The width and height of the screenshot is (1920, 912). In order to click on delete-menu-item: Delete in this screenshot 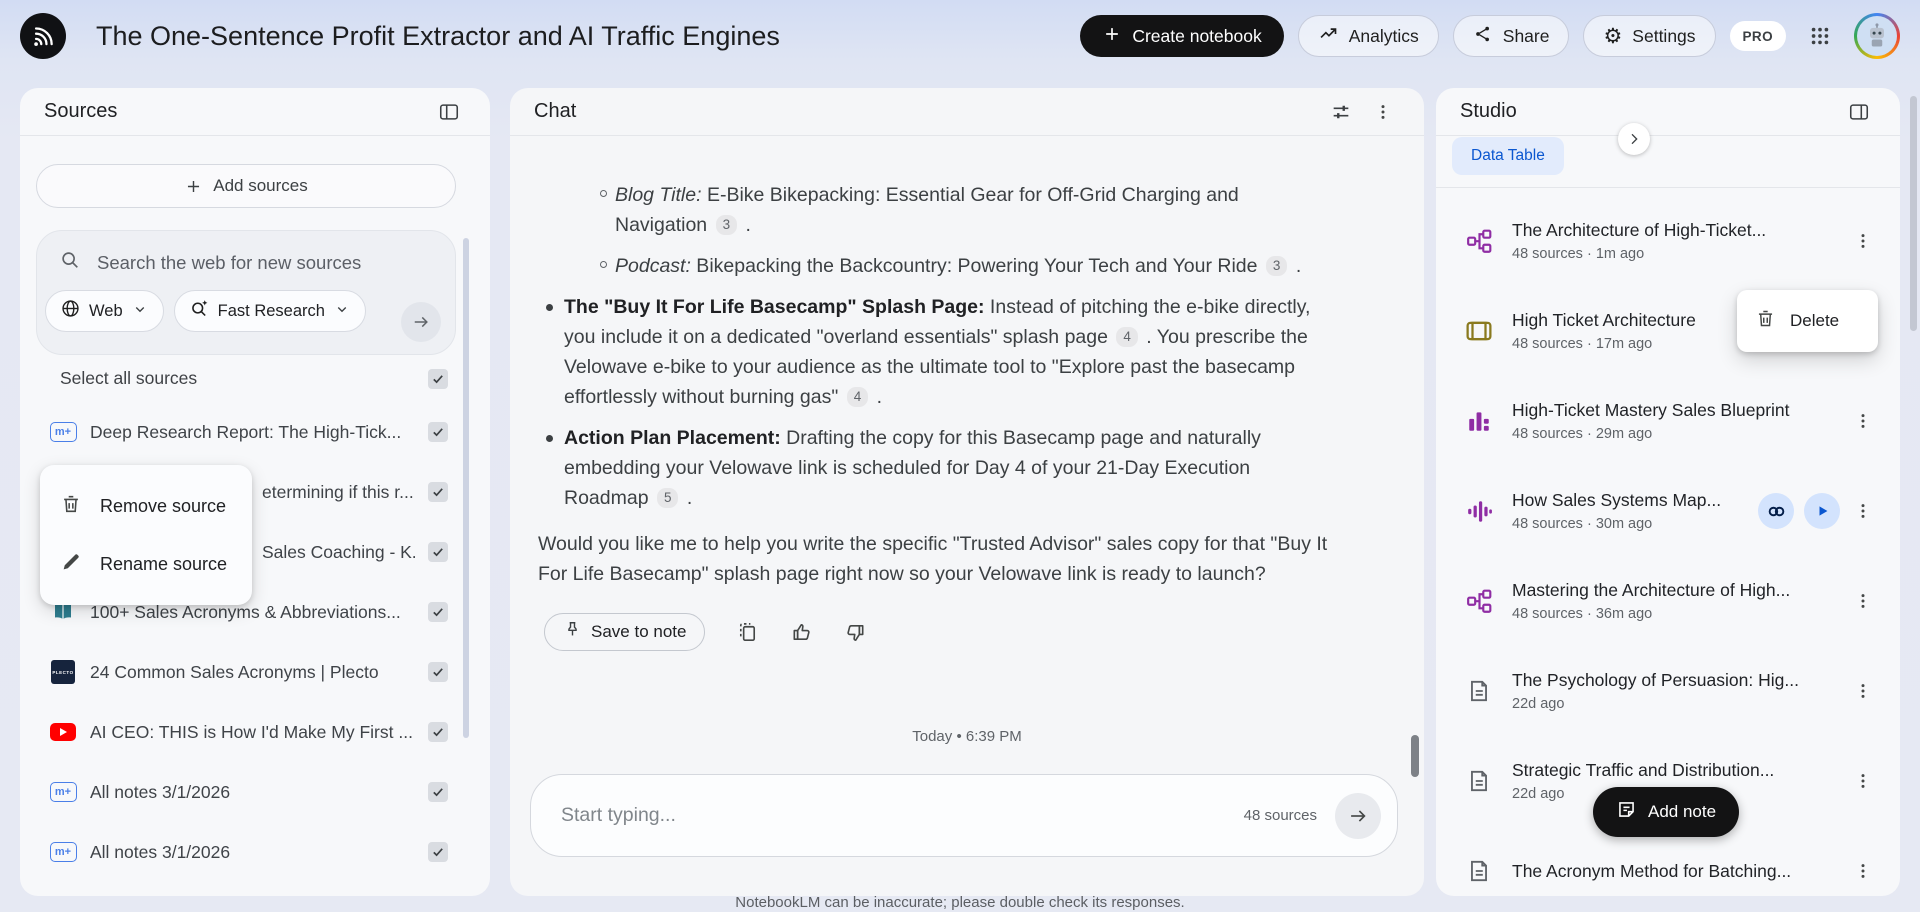, I will do `click(1807, 321)`.